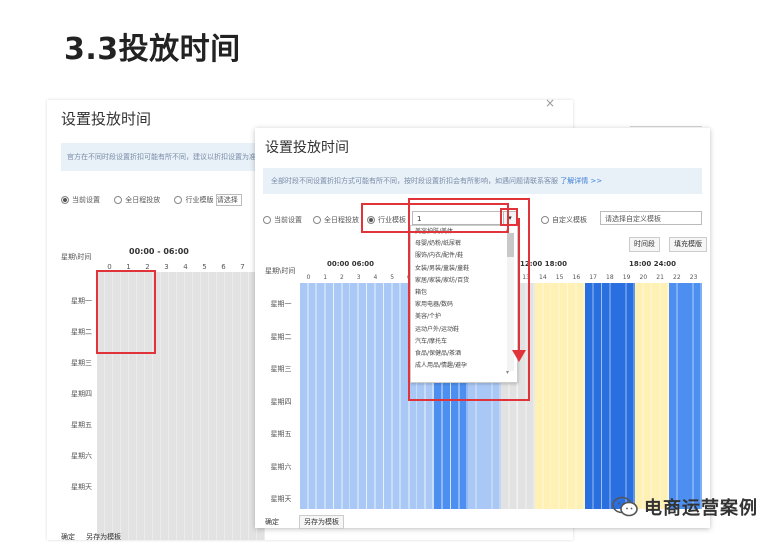  What do you see at coordinates (106, 119) in the screenshot?
I see `back-dialog-title: 设置投放时间` at bounding box center [106, 119].